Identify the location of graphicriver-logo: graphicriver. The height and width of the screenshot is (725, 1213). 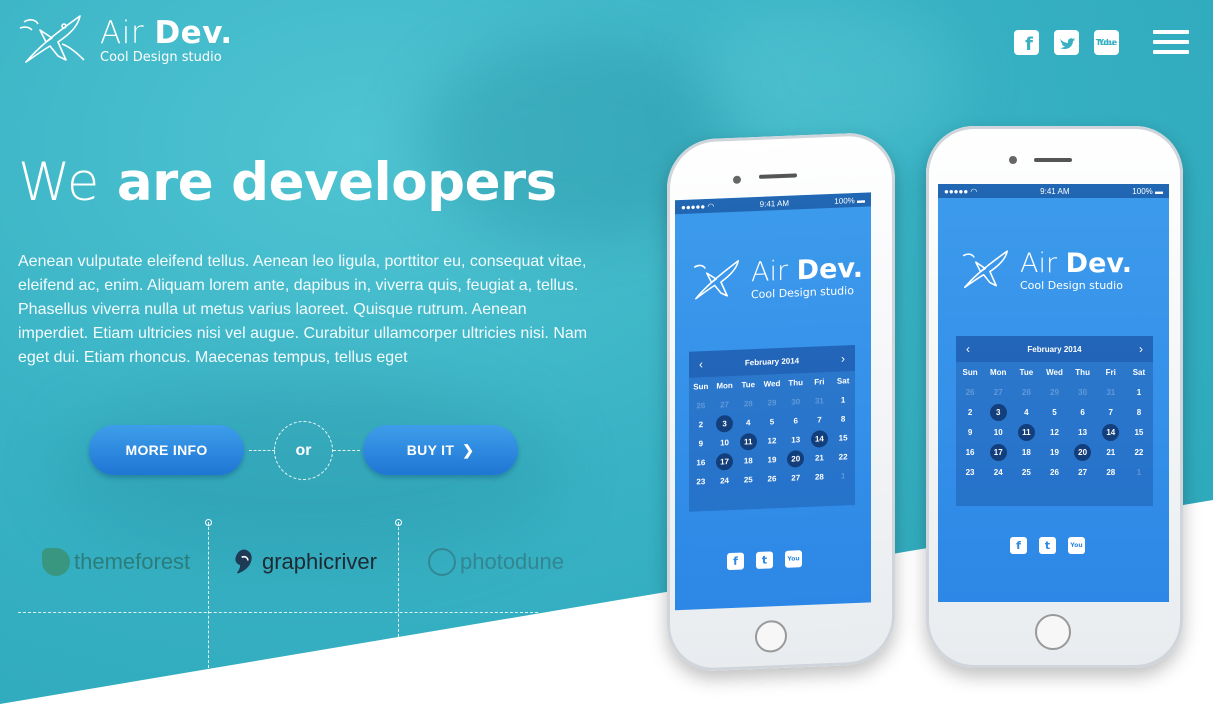
(303, 562).